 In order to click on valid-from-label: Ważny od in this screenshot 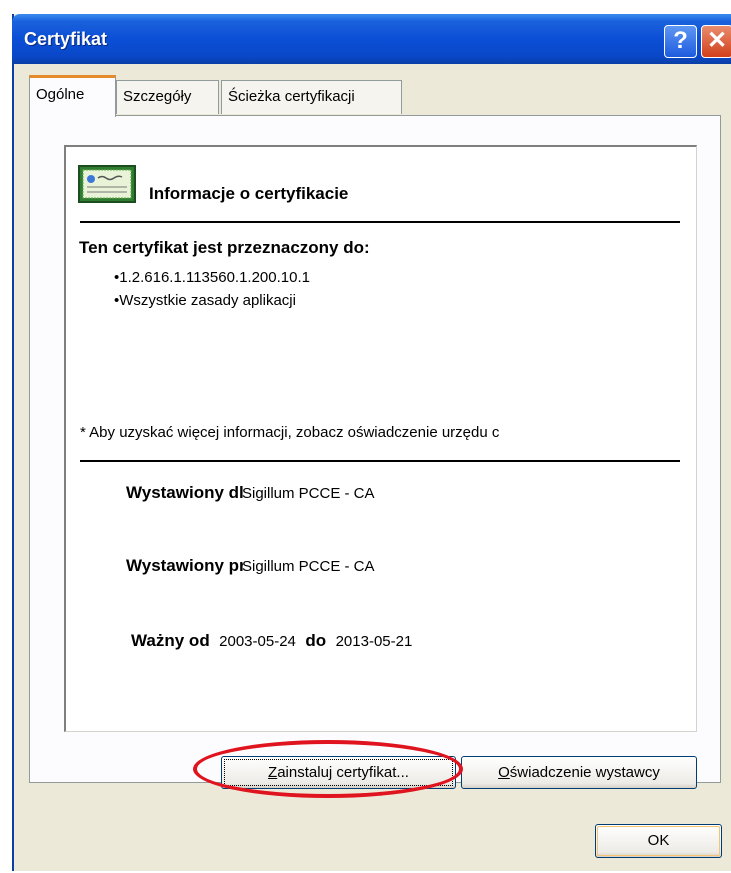, I will do `click(170, 640)`.